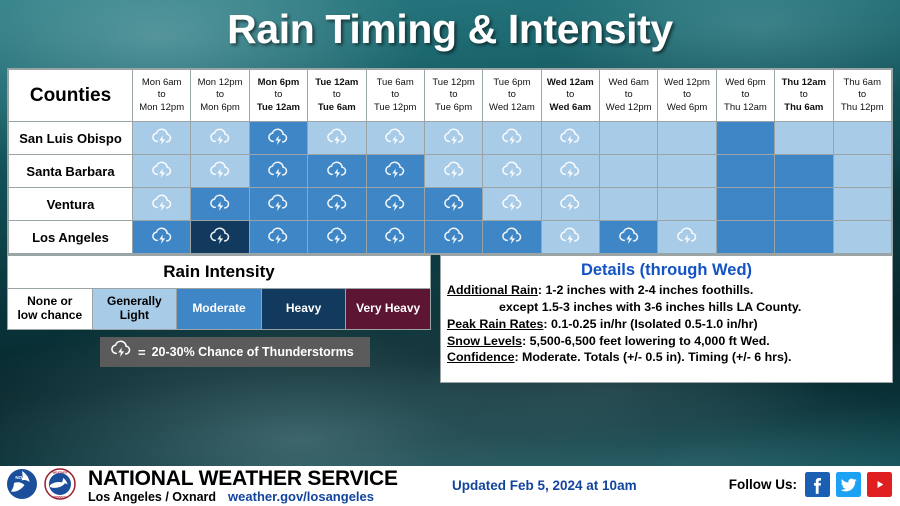 Image resolution: width=900 pixels, height=506 pixels. I want to click on period-header-4: Tue 6am to Tue 12pm, so click(395, 95).